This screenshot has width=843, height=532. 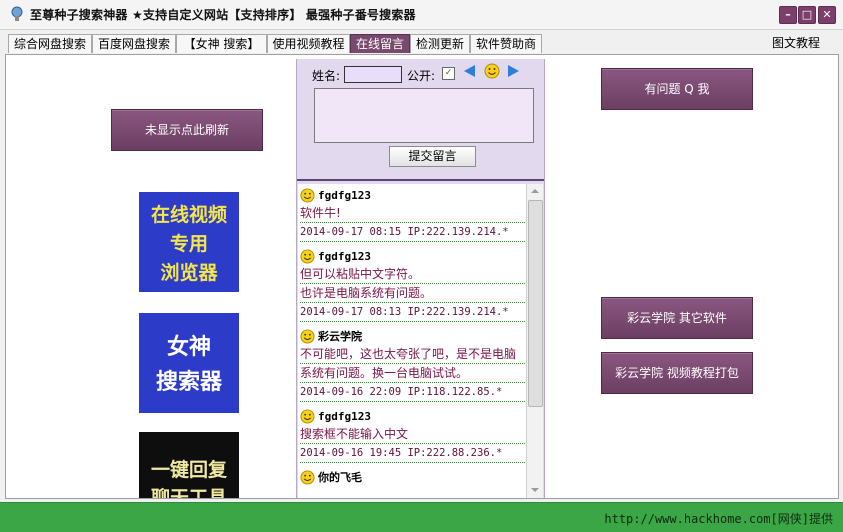 I want to click on scroll-thumb, so click(x=535, y=303).